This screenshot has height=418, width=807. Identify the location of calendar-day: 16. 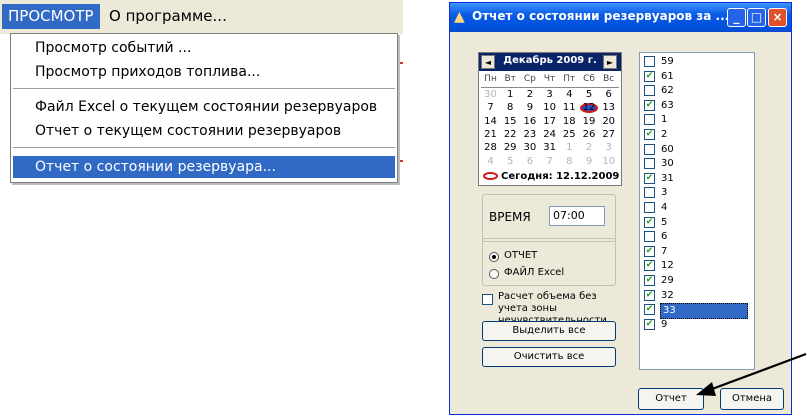
(529, 122).